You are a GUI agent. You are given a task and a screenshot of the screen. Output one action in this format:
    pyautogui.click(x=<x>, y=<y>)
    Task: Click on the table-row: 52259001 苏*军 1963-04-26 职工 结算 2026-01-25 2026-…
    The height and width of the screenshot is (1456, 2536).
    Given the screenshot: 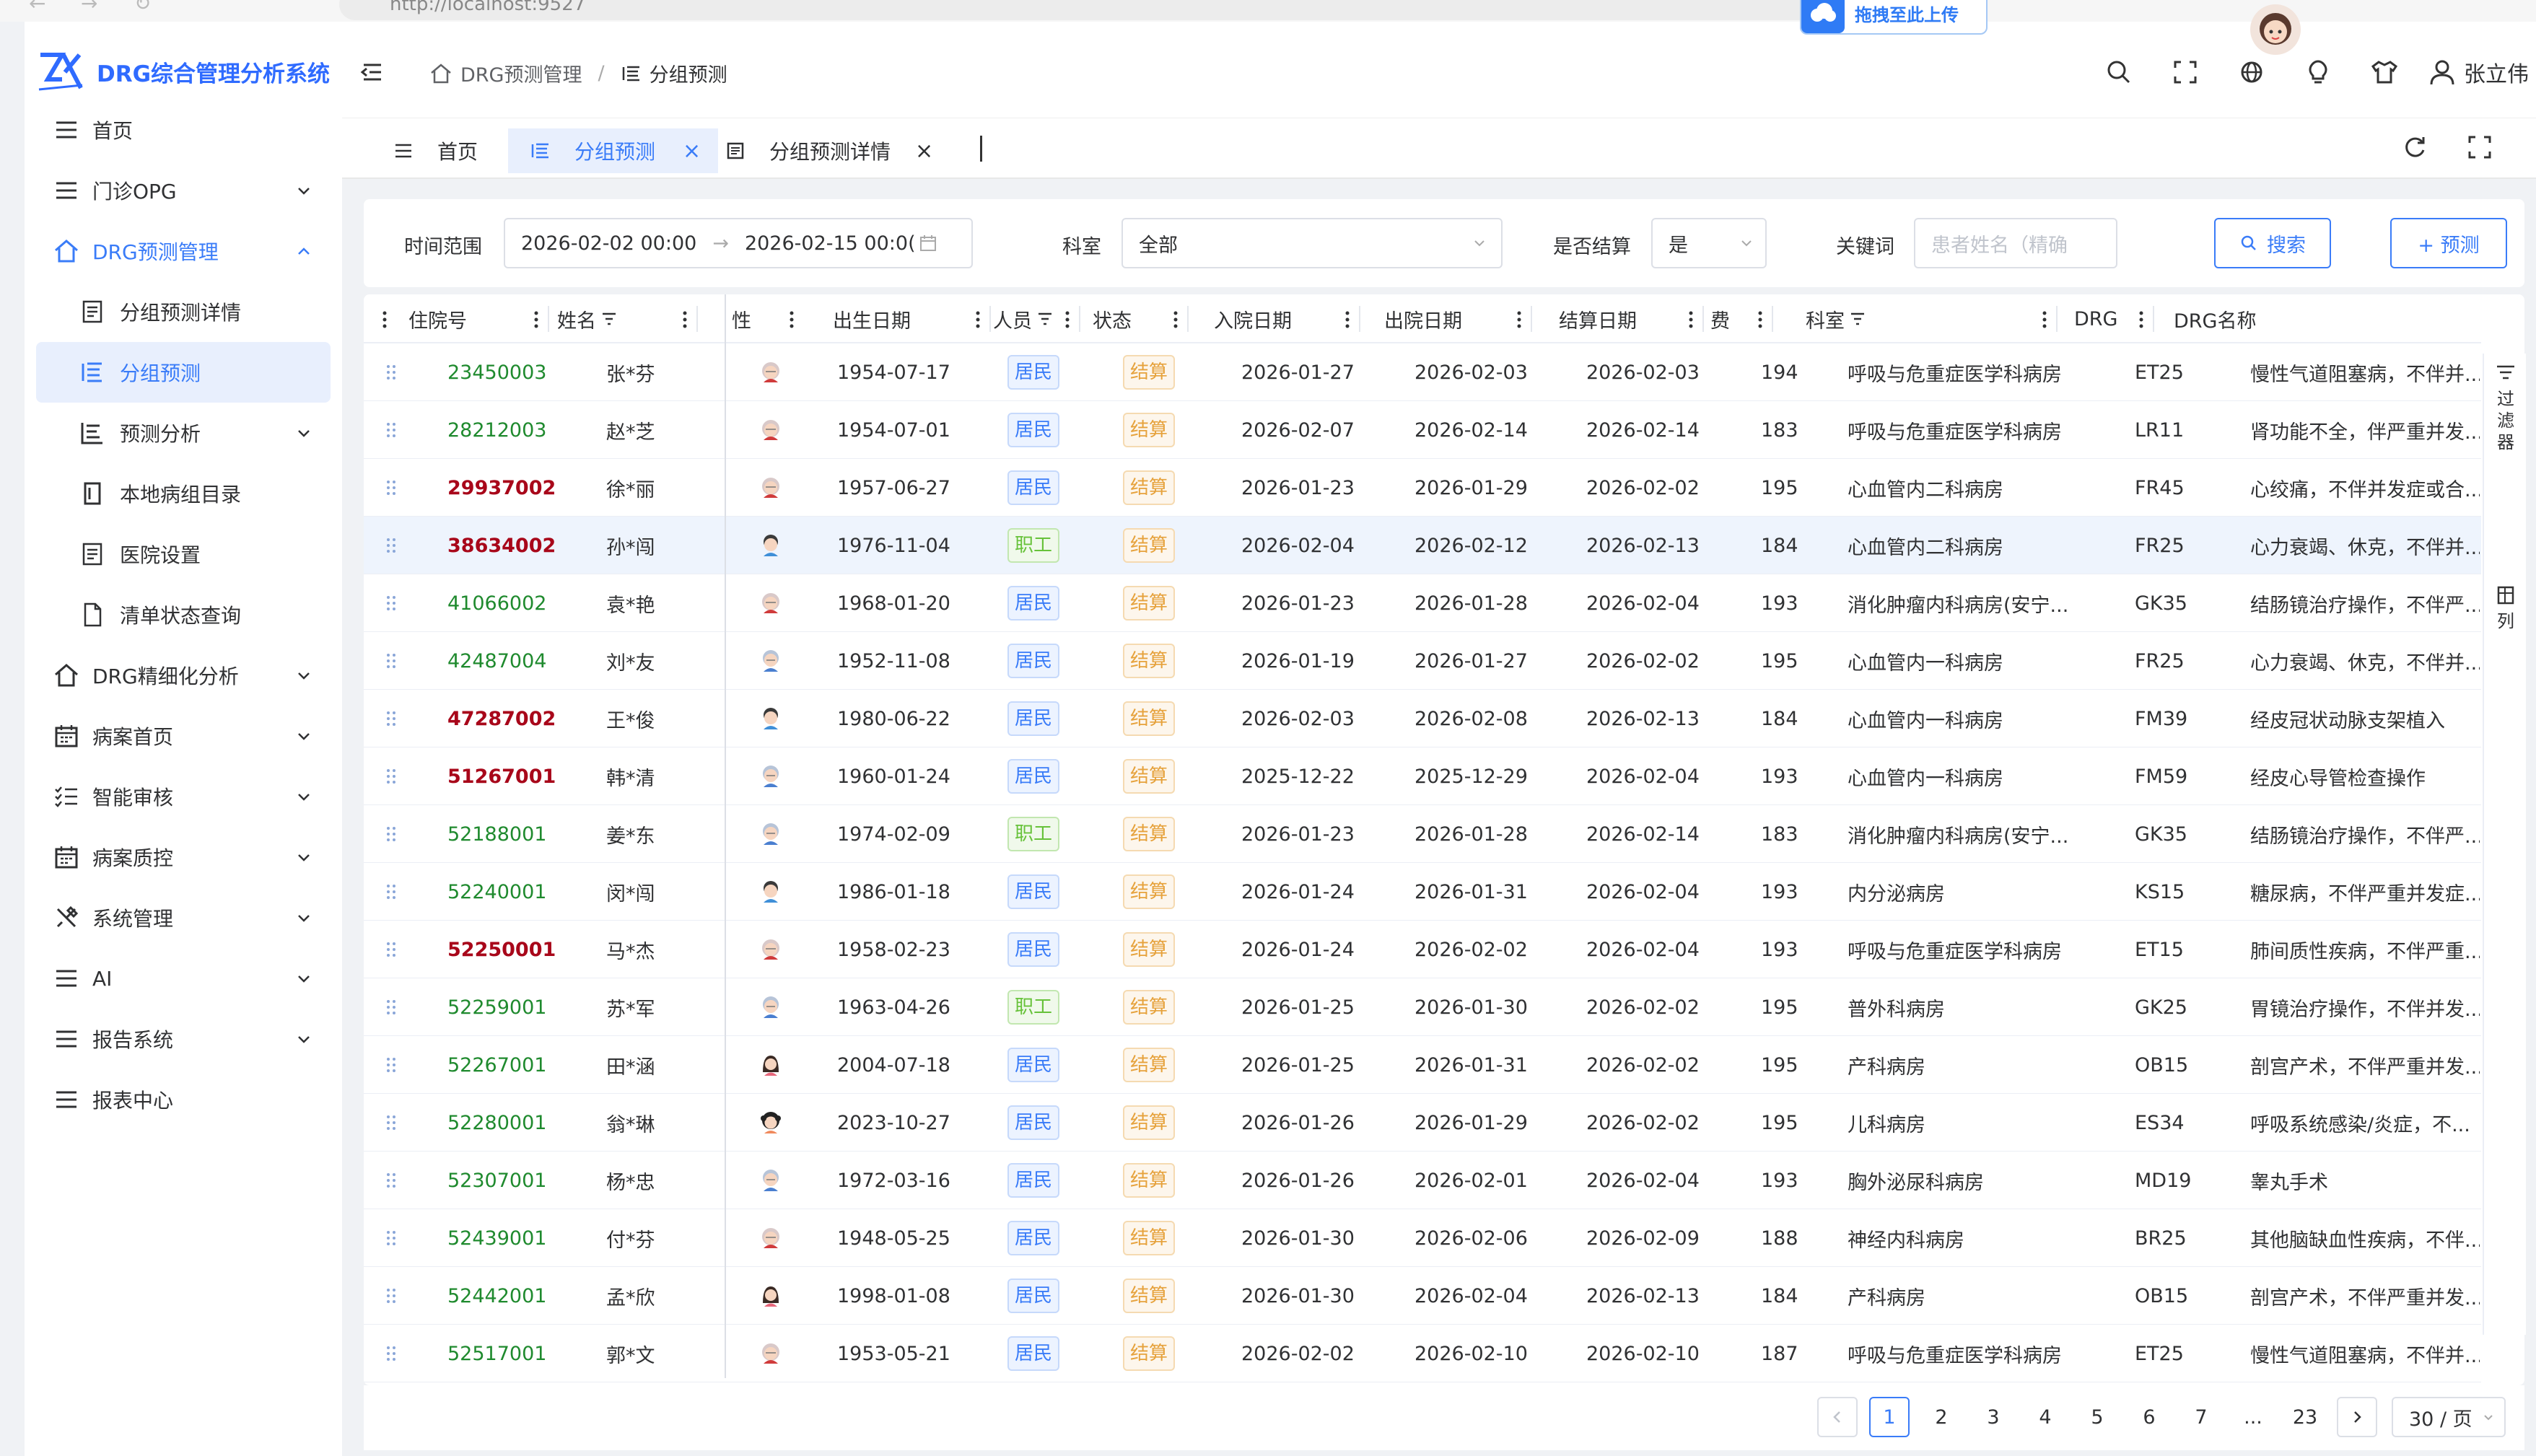 What is the action you would take?
    pyautogui.click(x=1422, y=1007)
    